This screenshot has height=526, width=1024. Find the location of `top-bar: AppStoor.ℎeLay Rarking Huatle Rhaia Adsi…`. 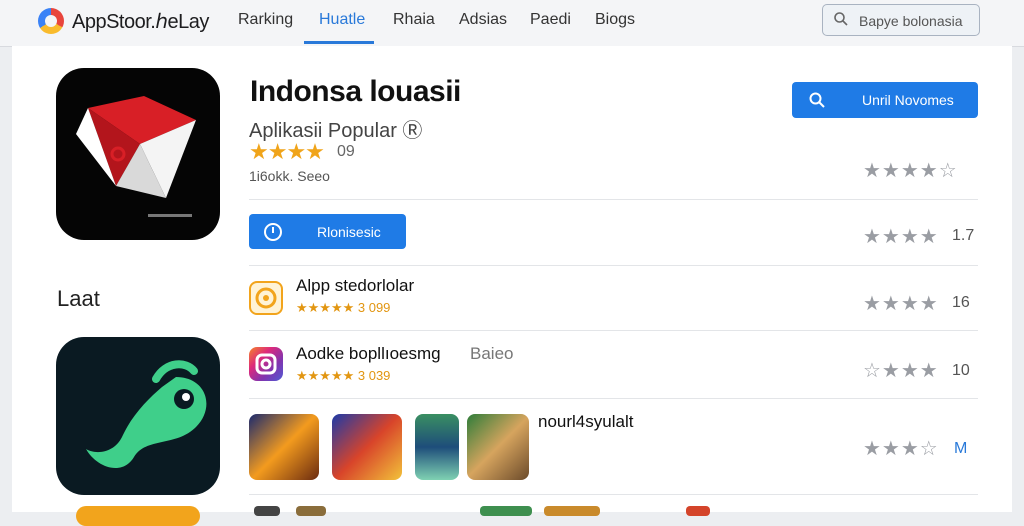

top-bar: AppStoor.ℎeLay Rarking Huatle Rhaia Adsi… is located at coordinates (512, 23).